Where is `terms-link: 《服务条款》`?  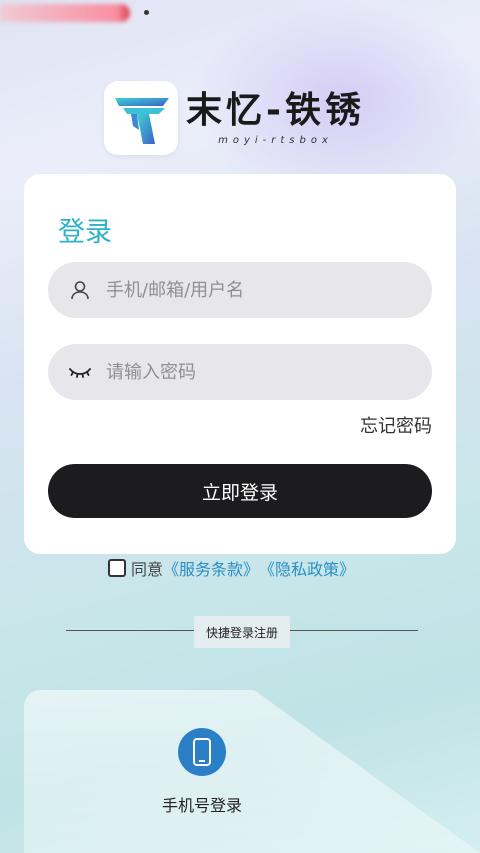 terms-link: 《服务条款》 is located at coordinates (211, 568).